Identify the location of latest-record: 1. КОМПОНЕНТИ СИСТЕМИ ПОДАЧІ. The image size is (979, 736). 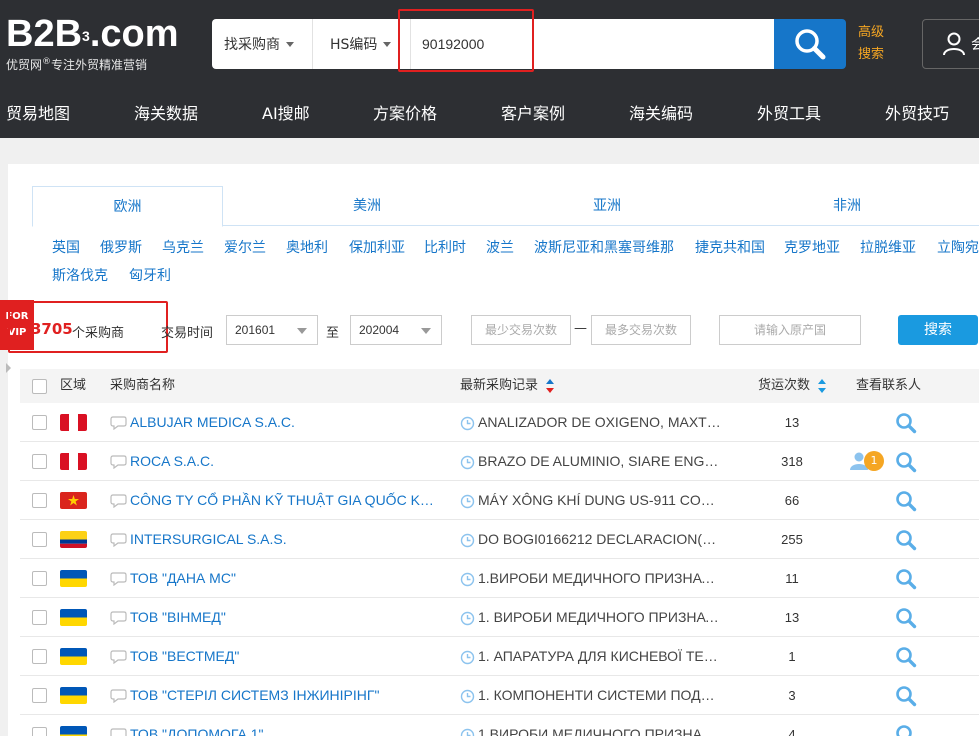
(591, 695).